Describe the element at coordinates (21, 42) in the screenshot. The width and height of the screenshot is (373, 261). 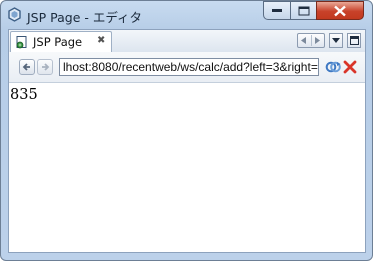
I see `browser-page-icon` at that location.